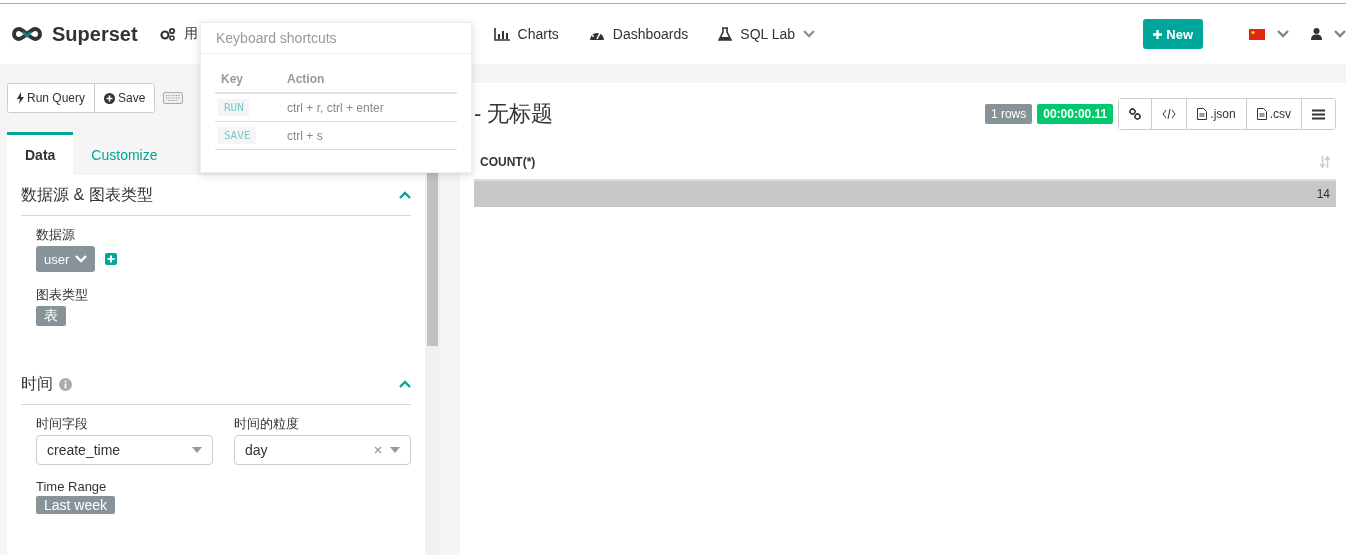  What do you see at coordinates (124, 450) in the screenshot?
I see `select-field: create_time` at bounding box center [124, 450].